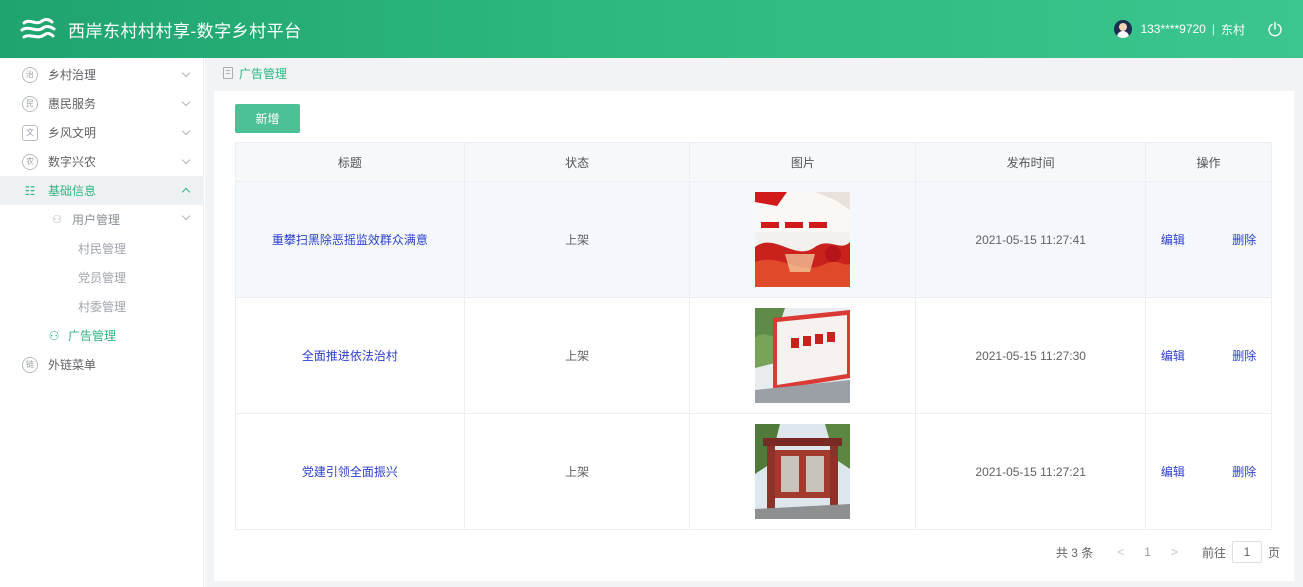  Describe the element at coordinates (1074, 552) in the screenshot. I see `pagination-total: 共 3 条` at that location.